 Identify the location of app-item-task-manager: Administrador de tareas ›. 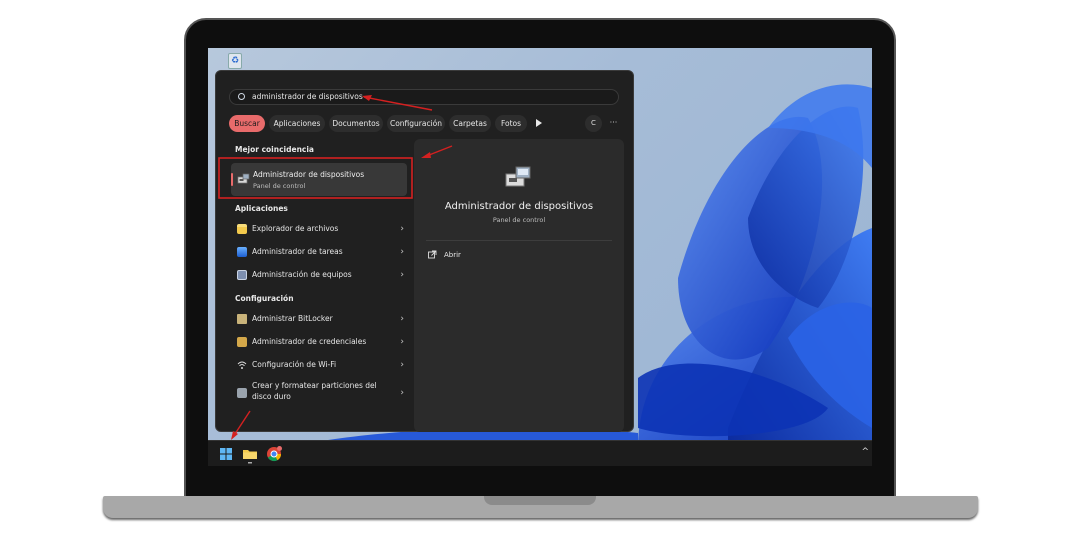
(320, 252).